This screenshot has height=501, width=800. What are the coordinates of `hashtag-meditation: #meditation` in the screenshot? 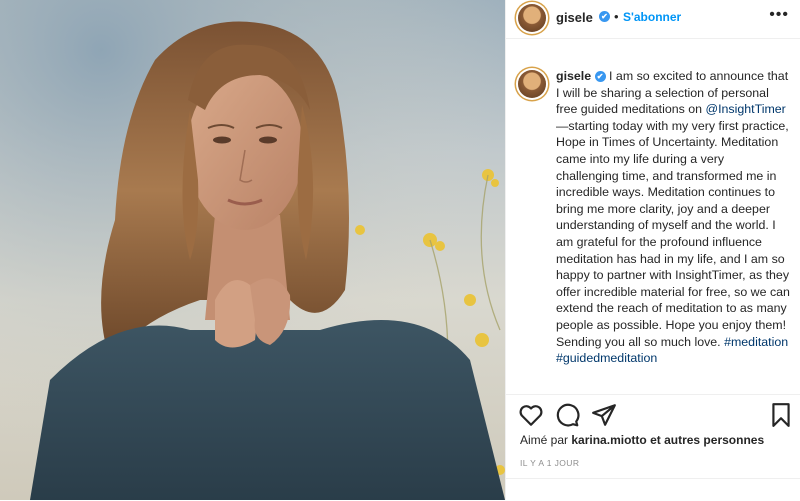 It's located at (756, 342).